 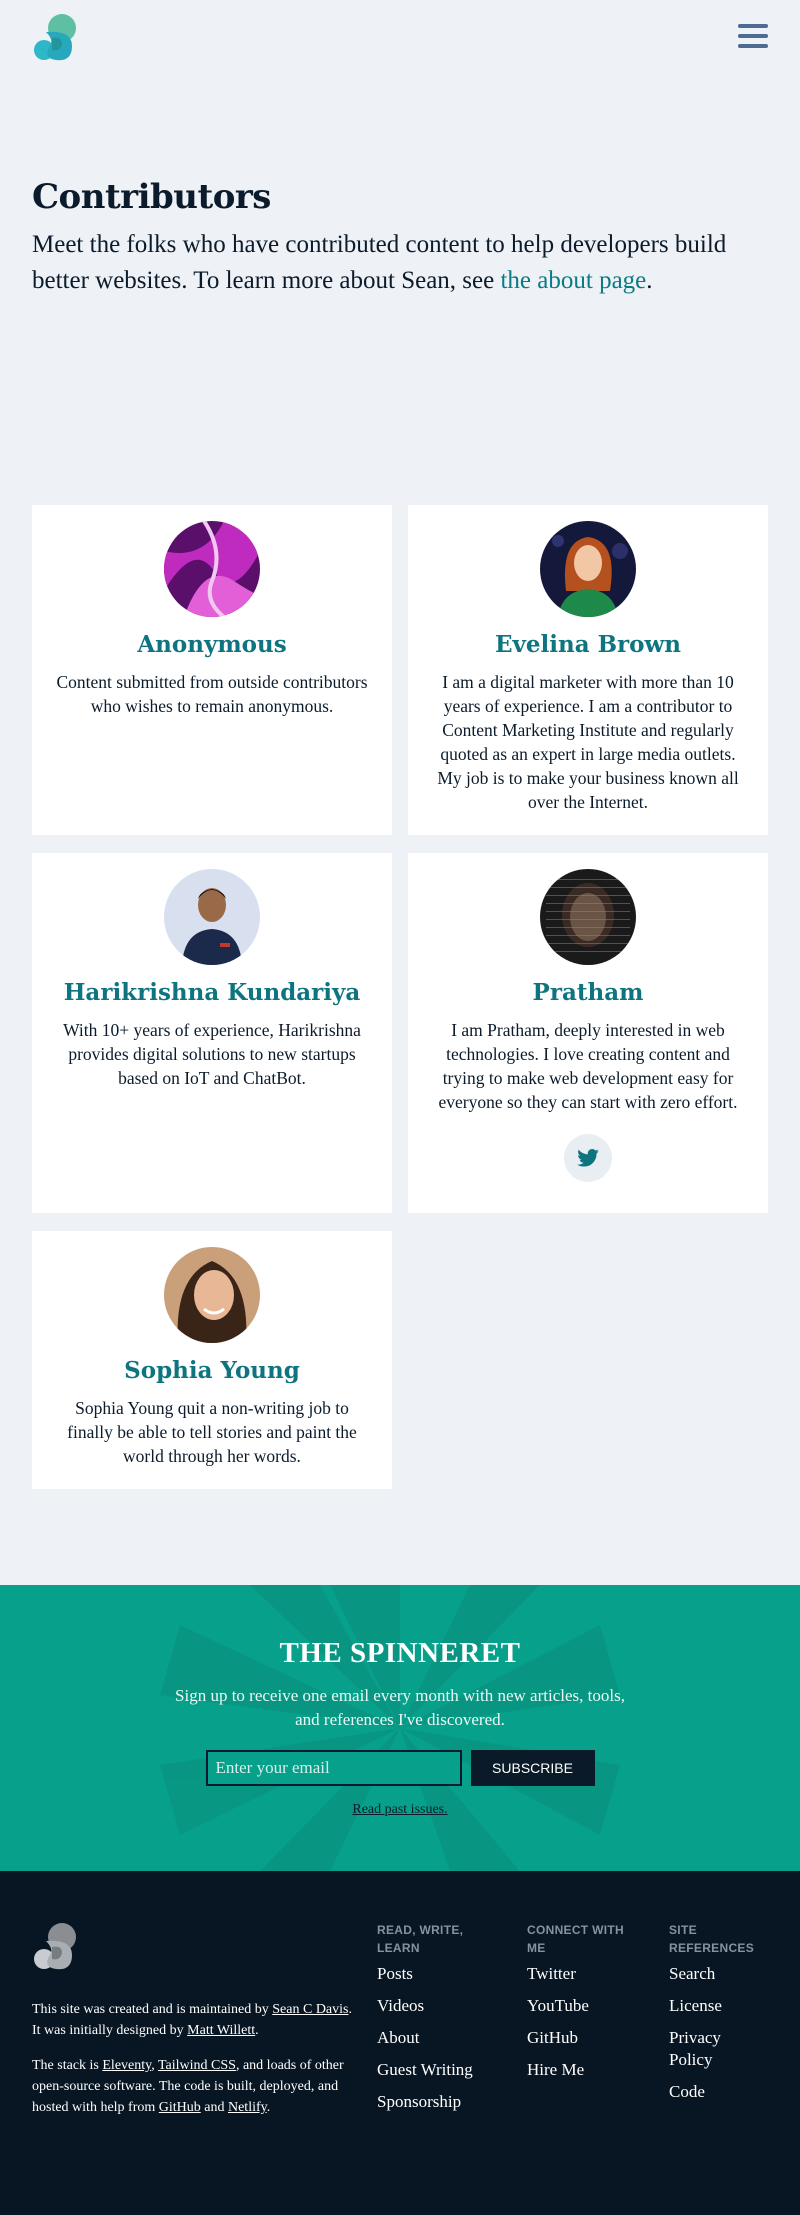 I want to click on about-page-link: the about page, so click(x=573, y=280).